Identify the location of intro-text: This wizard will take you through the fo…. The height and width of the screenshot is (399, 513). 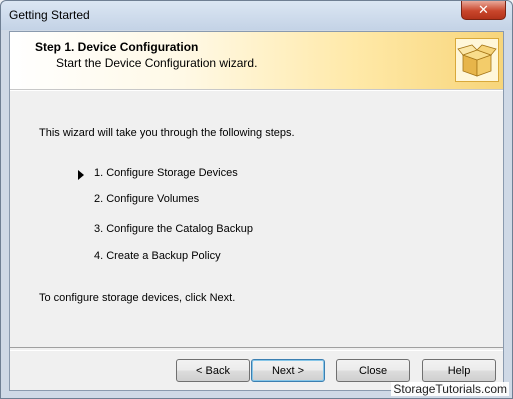
(167, 133).